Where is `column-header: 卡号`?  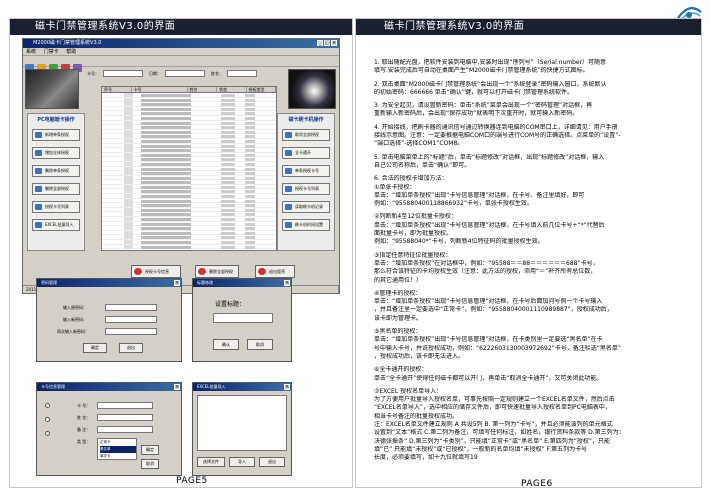
column-header: 卡号 is located at coordinates (160, 89).